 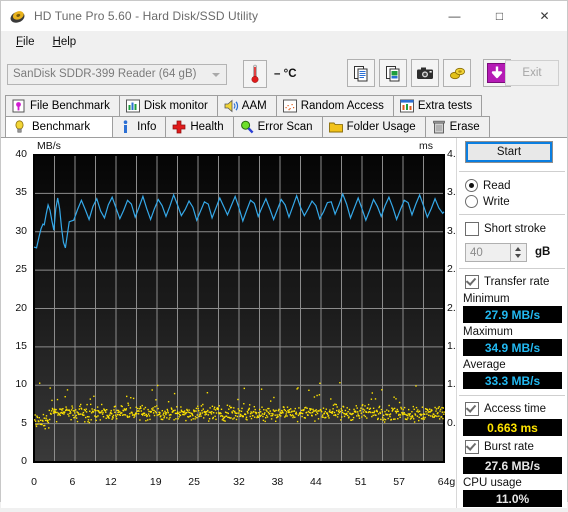 I want to click on maximize-button: □, so click(x=499, y=16).